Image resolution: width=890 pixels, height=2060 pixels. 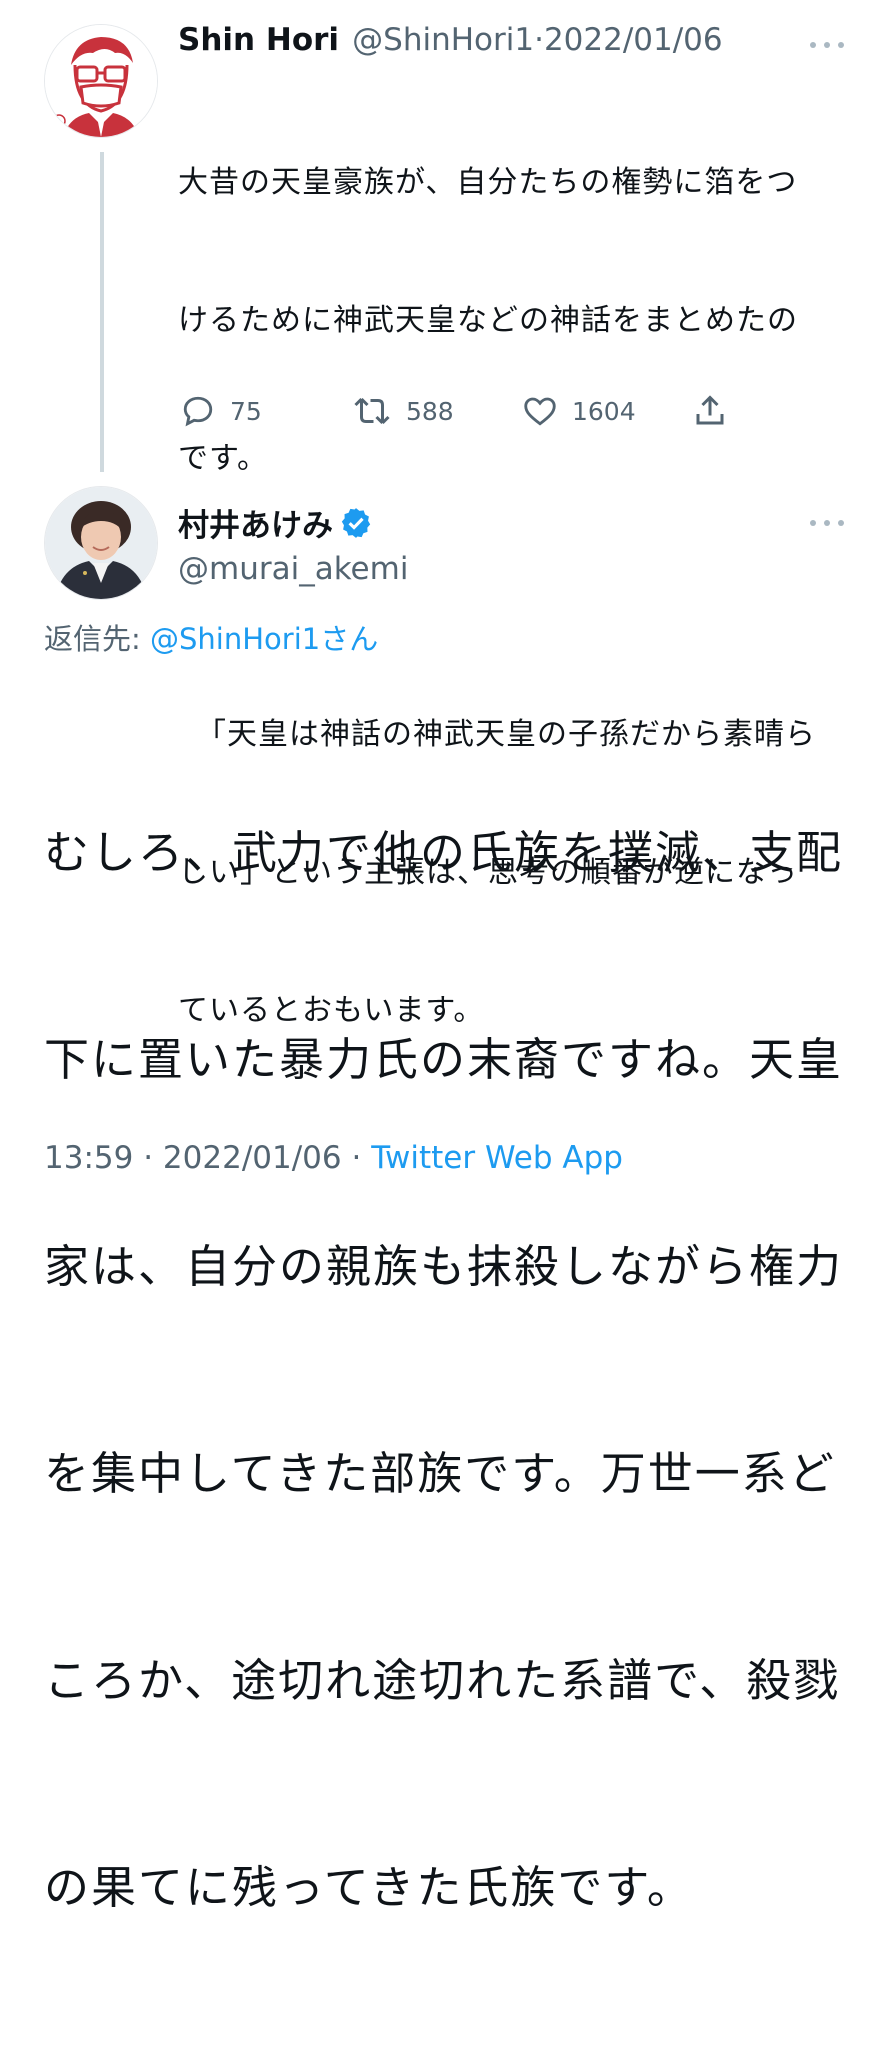 What do you see at coordinates (101, 81) in the screenshot?
I see `avatar-shin-hori` at bounding box center [101, 81].